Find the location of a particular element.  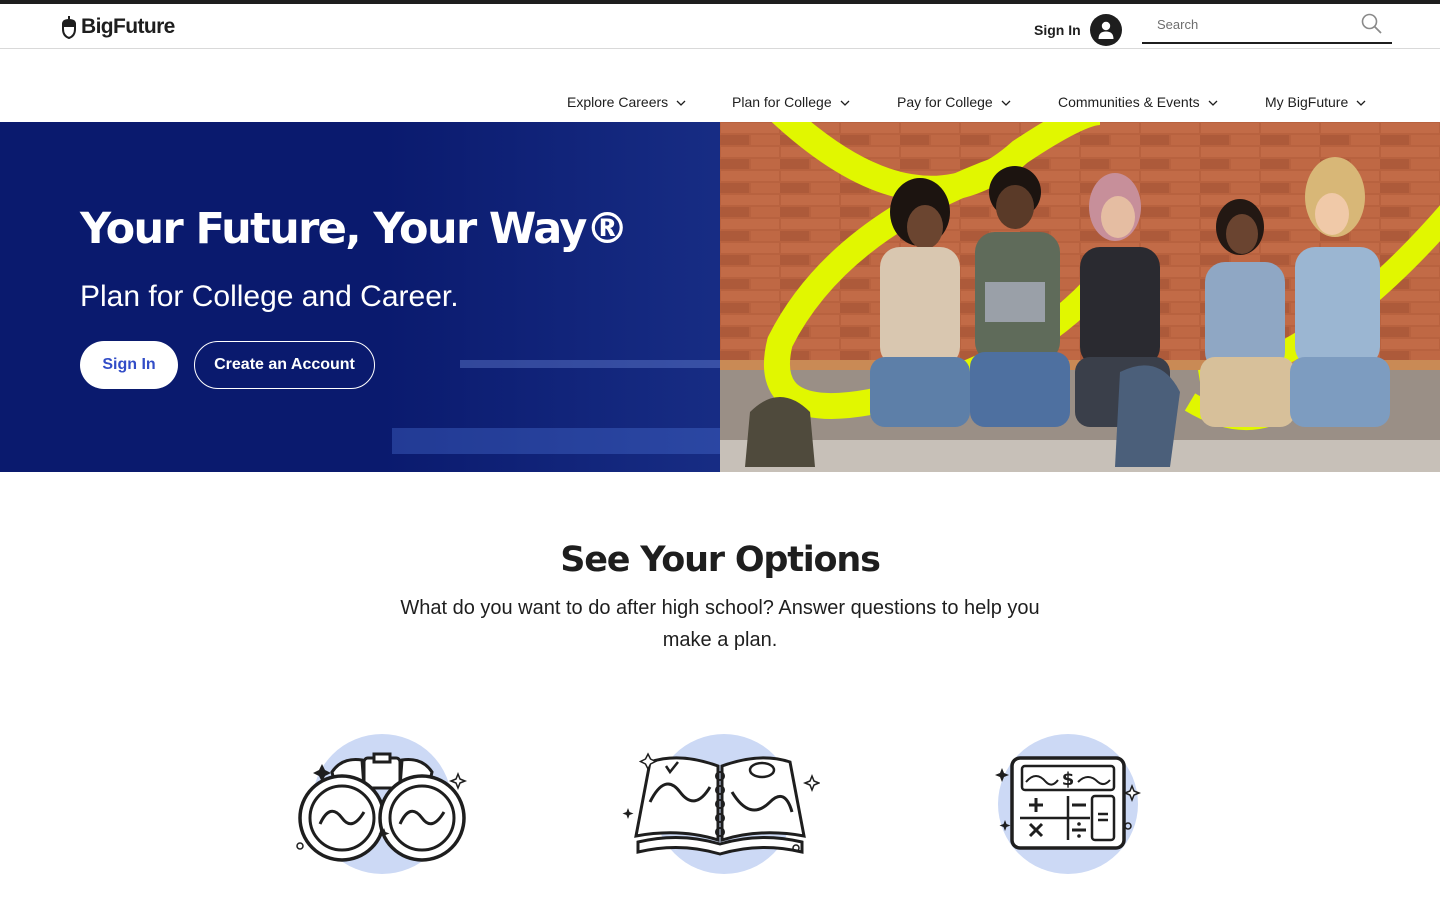

nav-plan-for-college: Plan for College is located at coordinates (791, 102).